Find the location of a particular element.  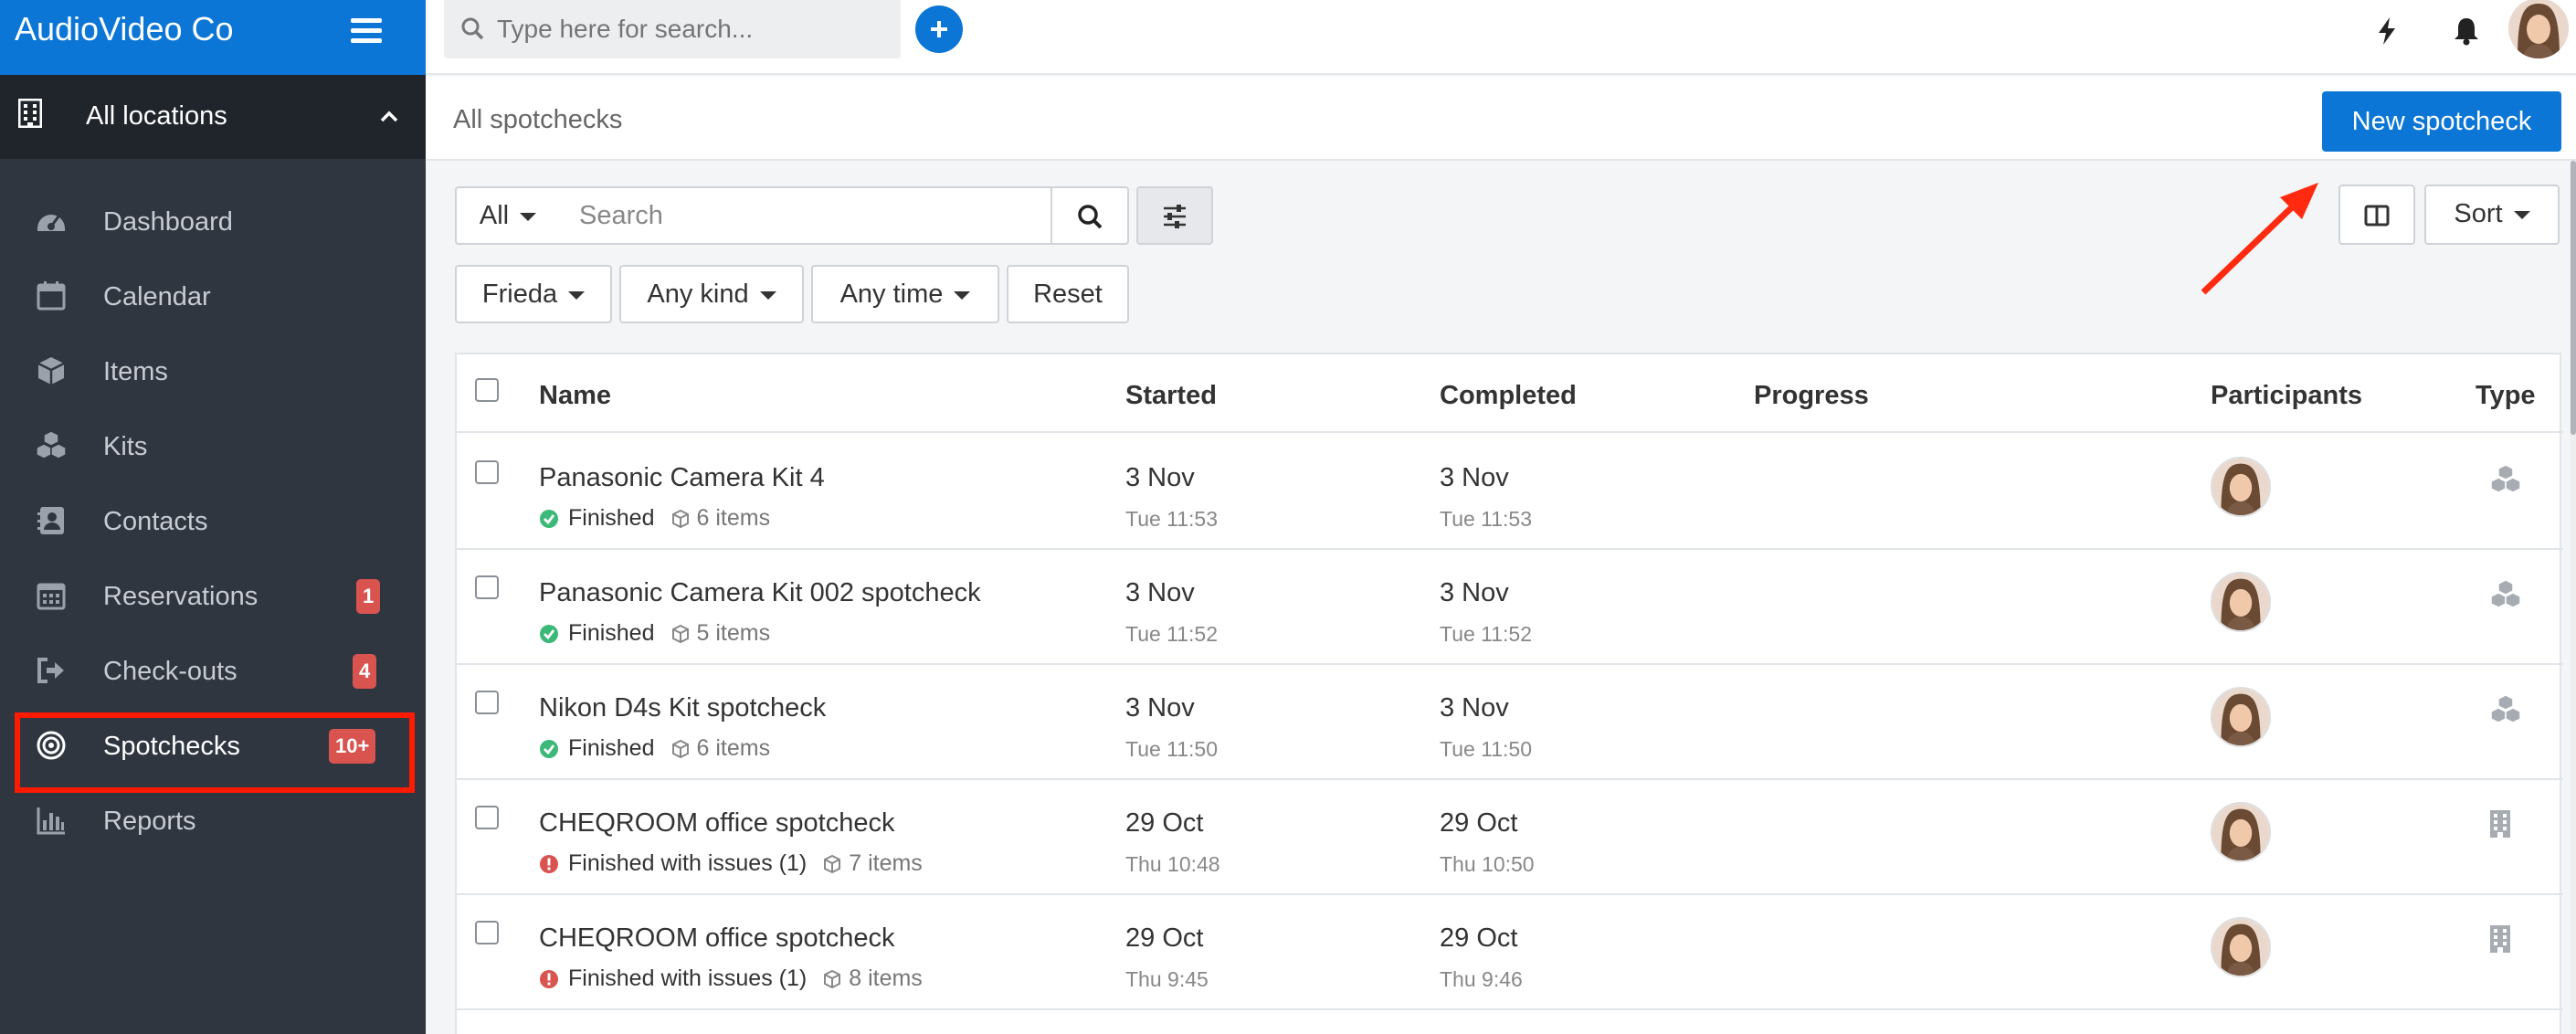

box-icon is located at coordinates (680, 749).